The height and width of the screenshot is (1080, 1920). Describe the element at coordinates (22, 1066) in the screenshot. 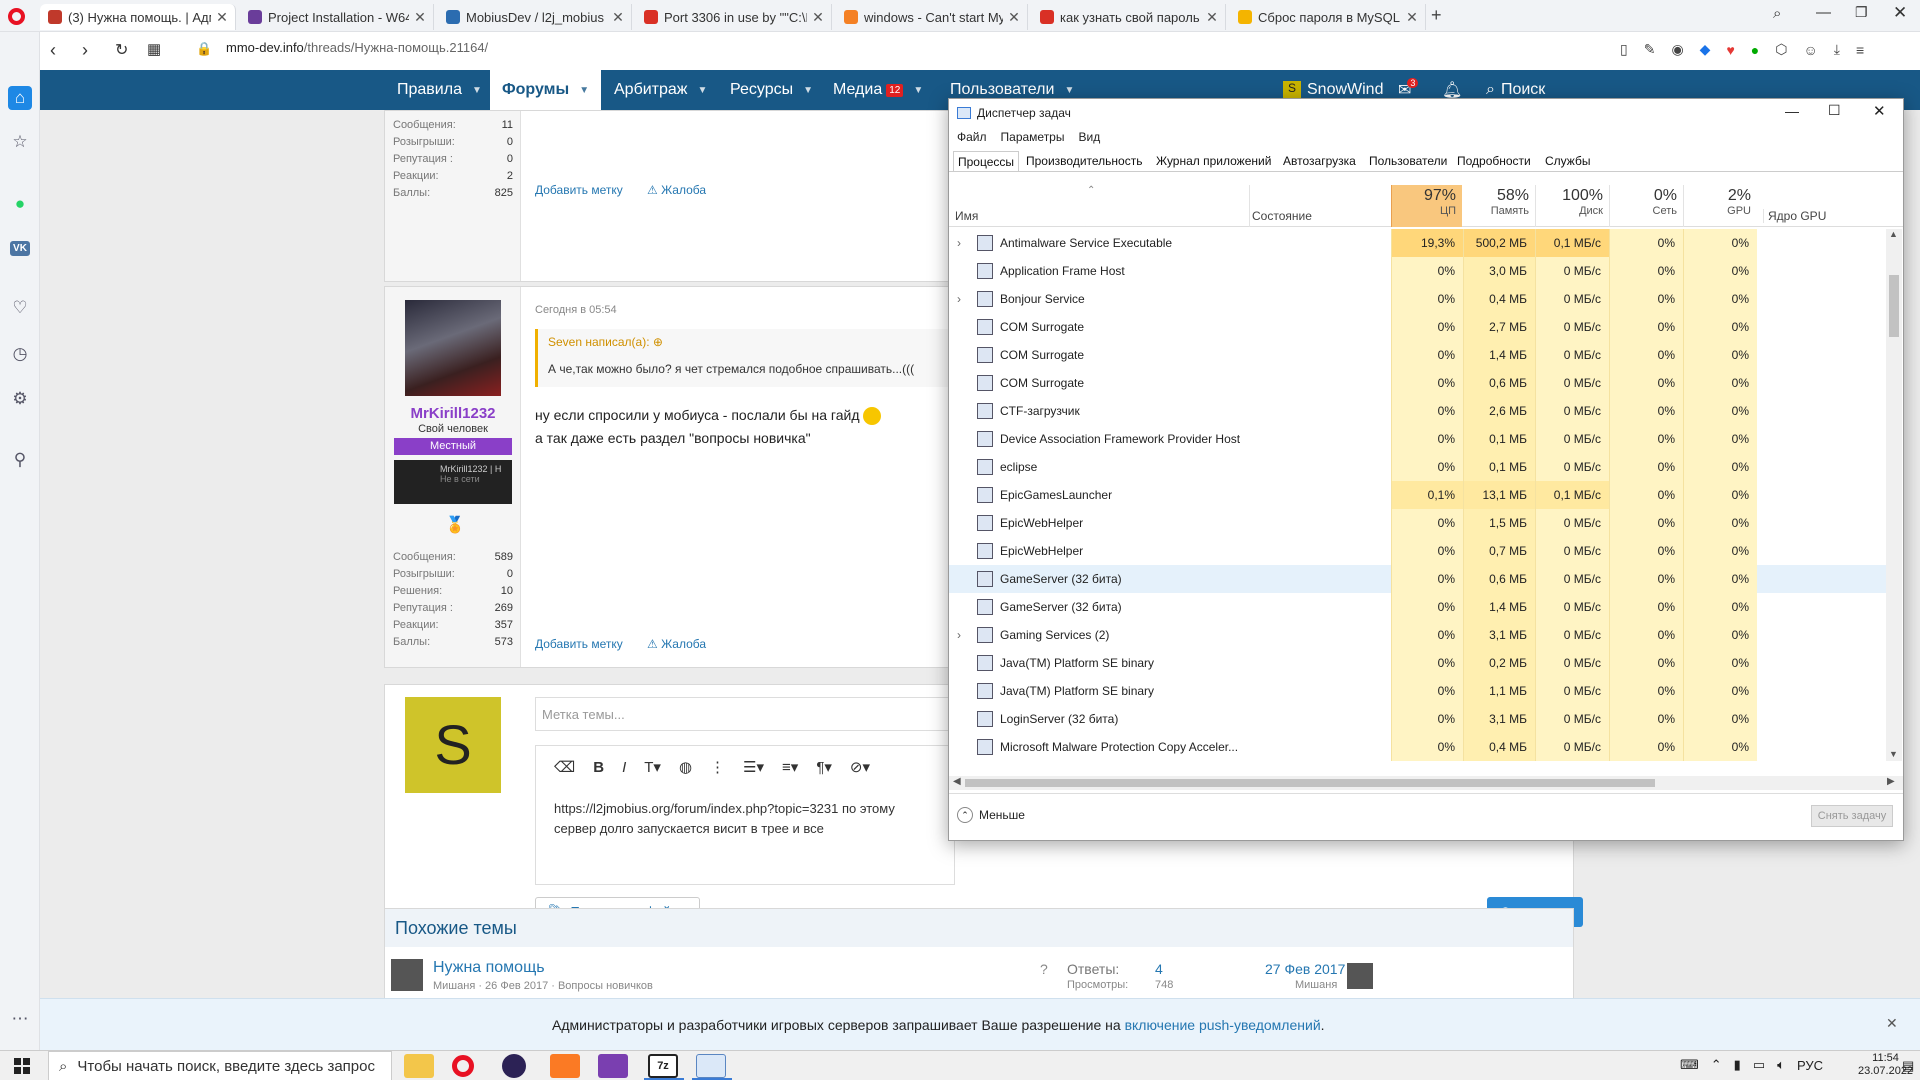

I see `start-windows-icon` at that location.